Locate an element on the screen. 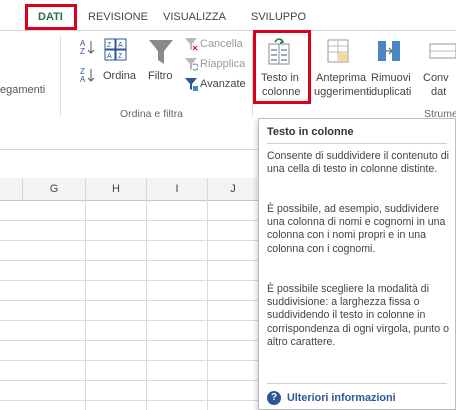  advanced-filter-button: Avanzate is located at coordinates (223, 84).